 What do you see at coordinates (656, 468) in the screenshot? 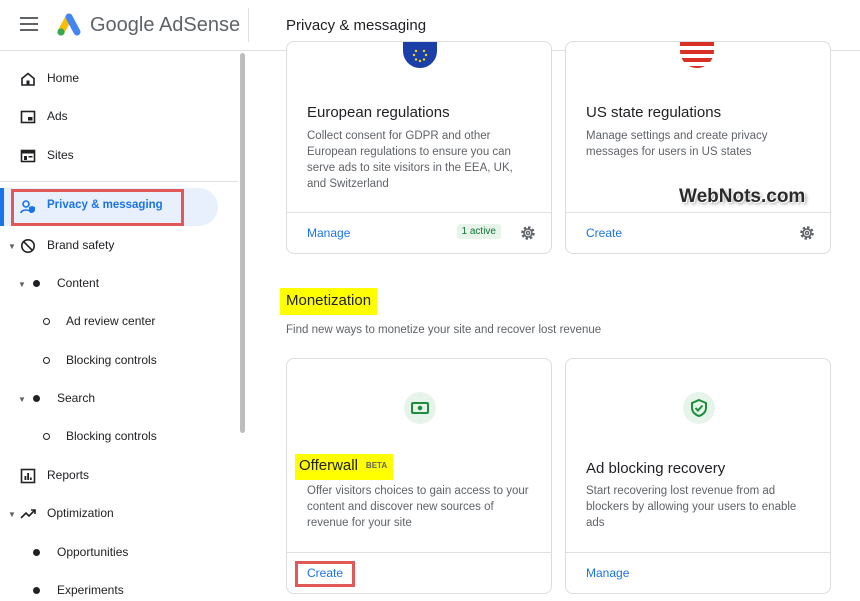
I see `card-title: Ad blocking recovery` at bounding box center [656, 468].